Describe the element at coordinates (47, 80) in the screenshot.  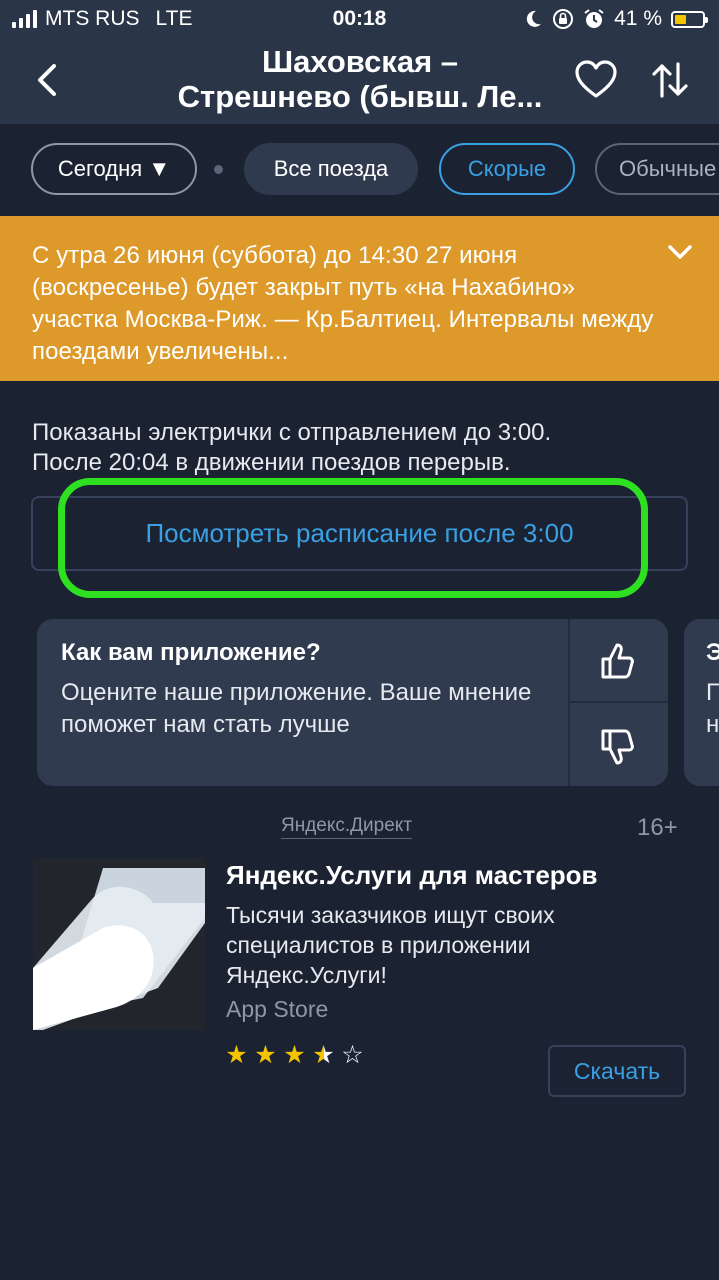
I see `chevron-left-icon` at that location.